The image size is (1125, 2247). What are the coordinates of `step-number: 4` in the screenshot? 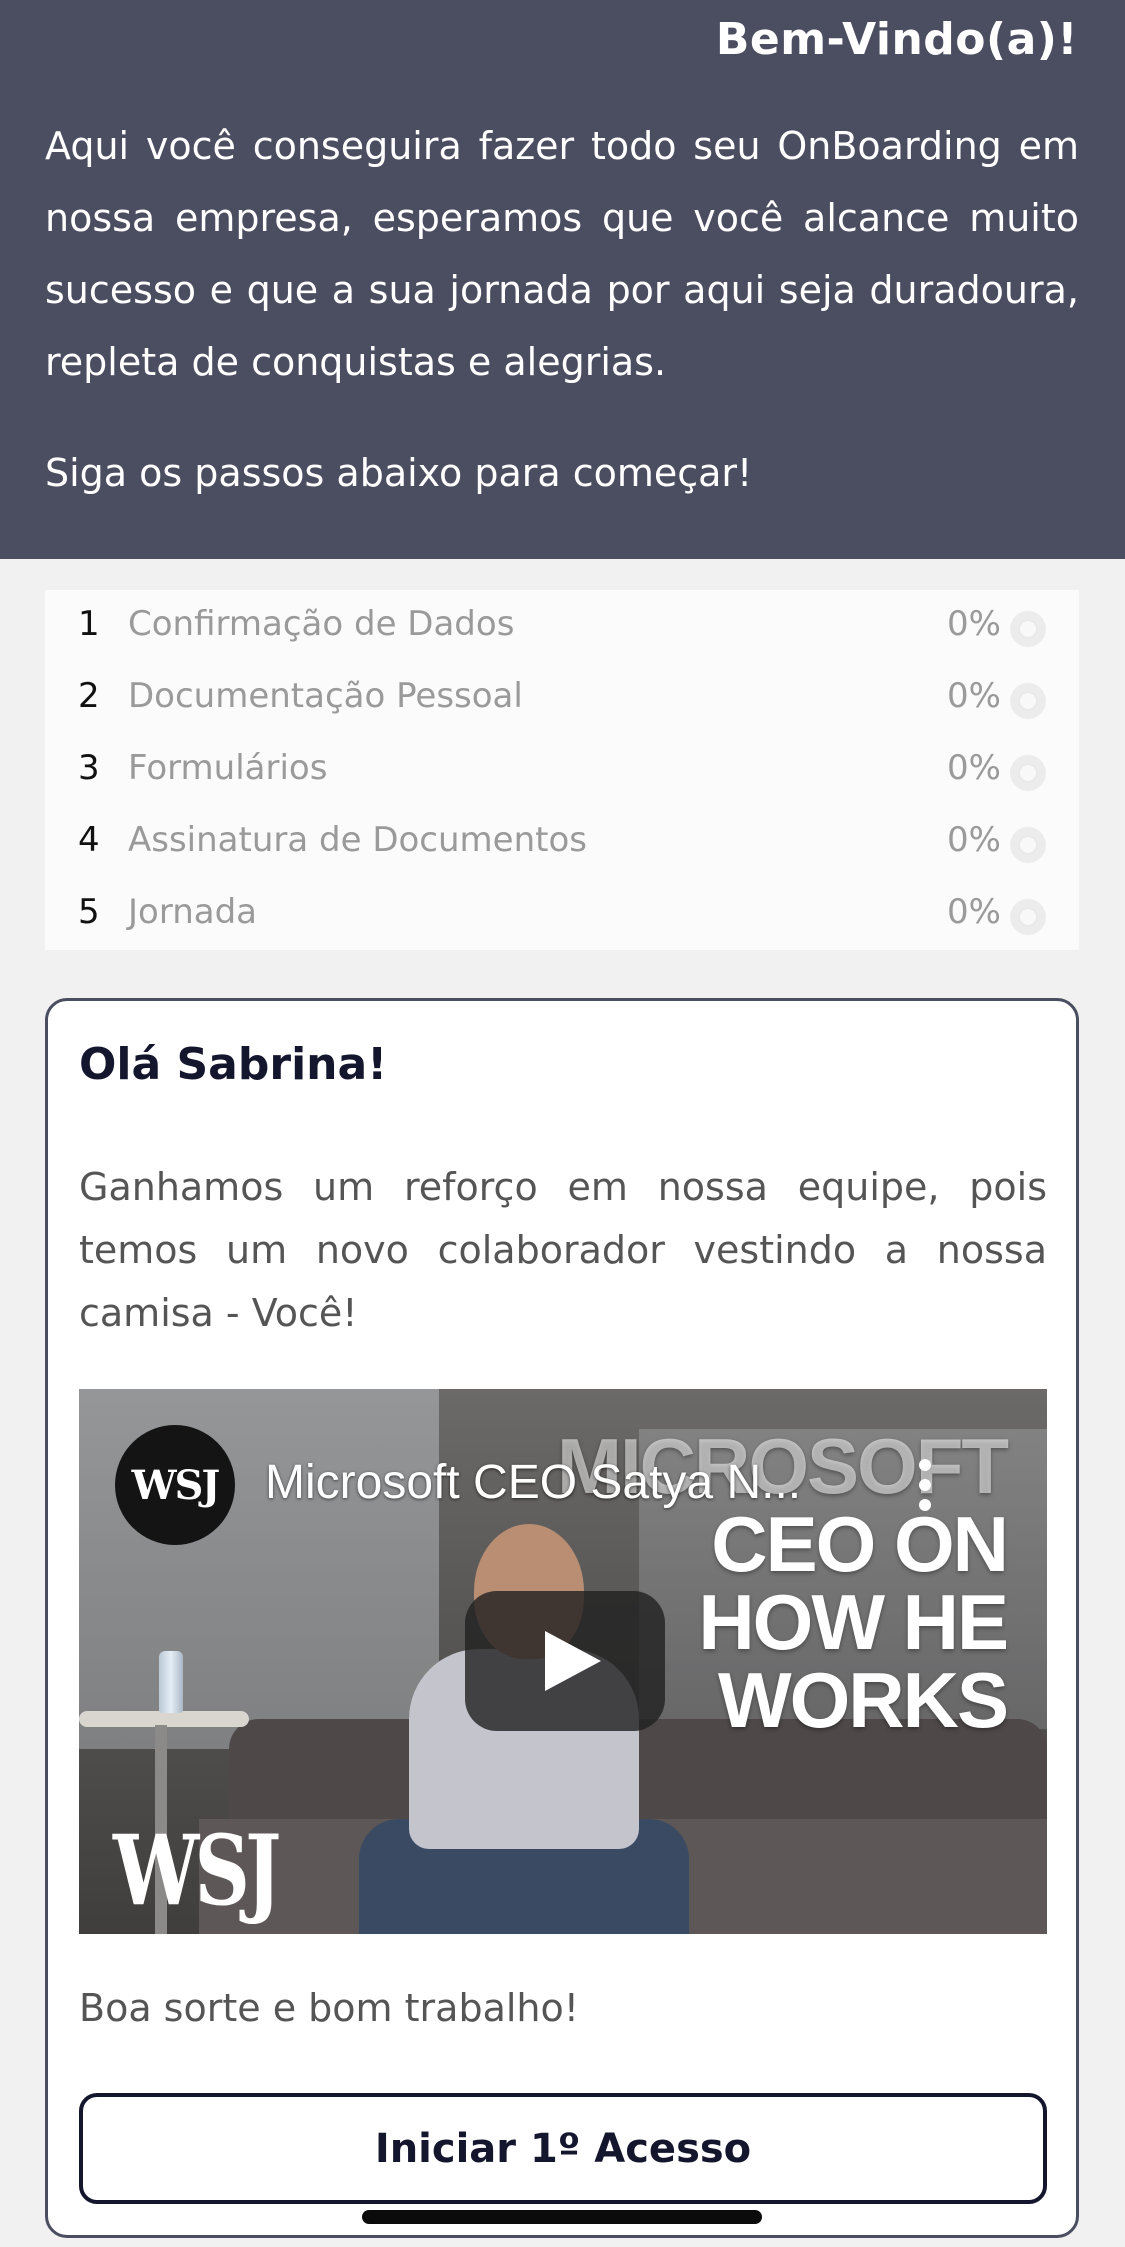 It's located at (89, 840).